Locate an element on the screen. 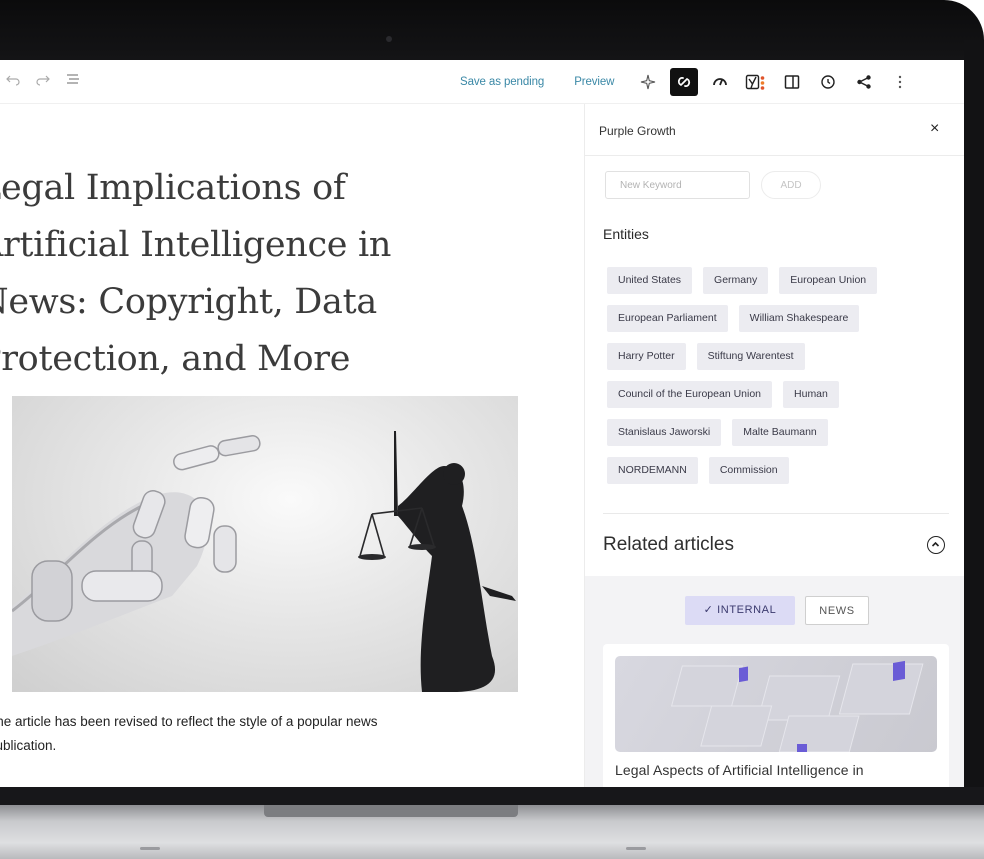  entity-chip: Harry Potter is located at coordinates (646, 356).